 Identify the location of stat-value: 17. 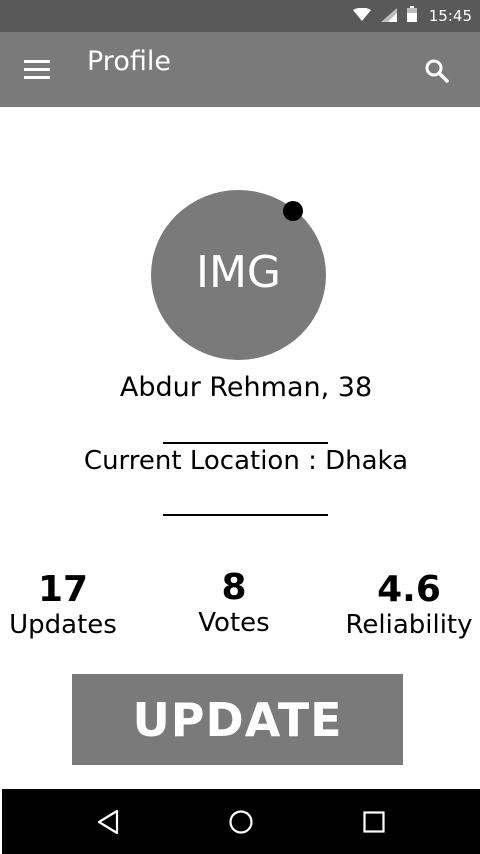
(63, 589).